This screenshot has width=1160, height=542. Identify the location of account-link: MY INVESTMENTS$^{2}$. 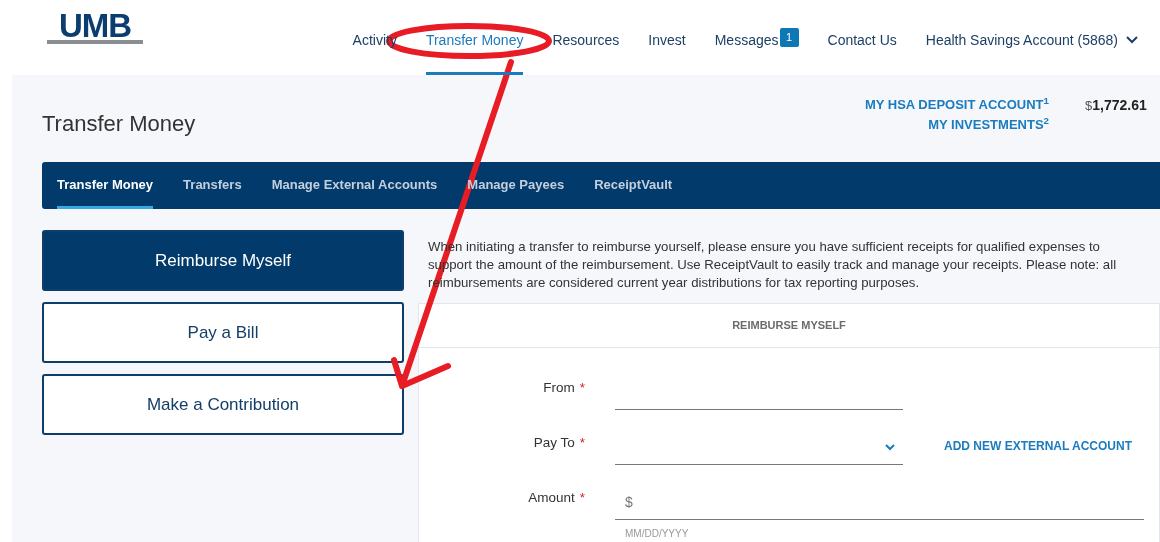
(988, 125).